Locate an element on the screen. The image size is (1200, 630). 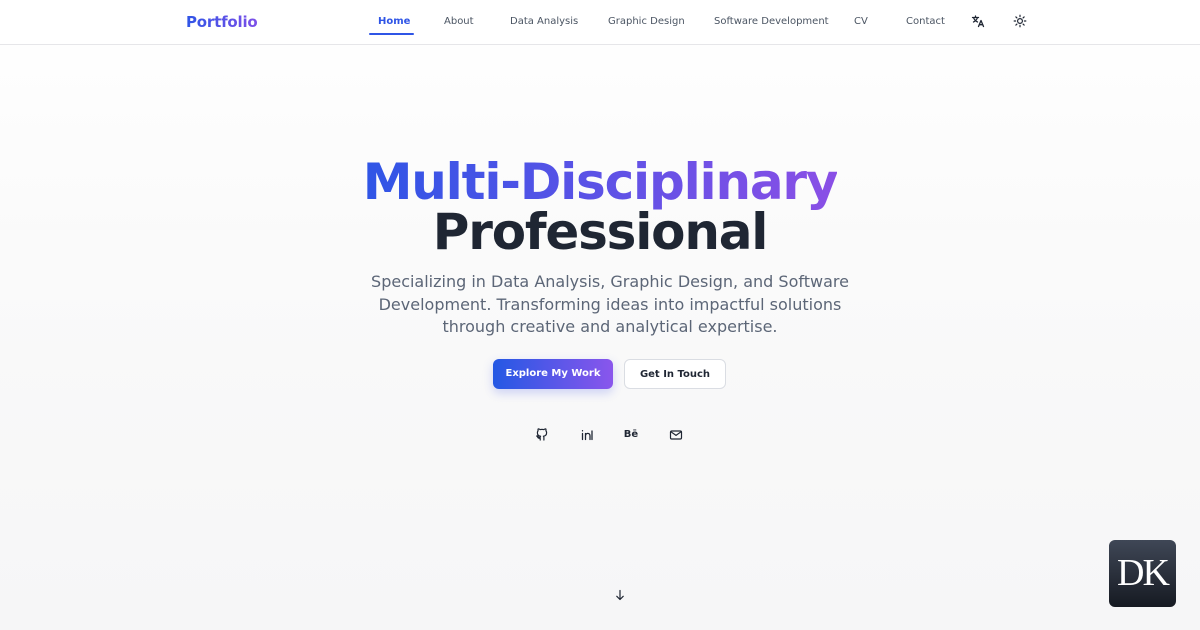
explore-my-work-button: Explore My Work is located at coordinates (553, 374).